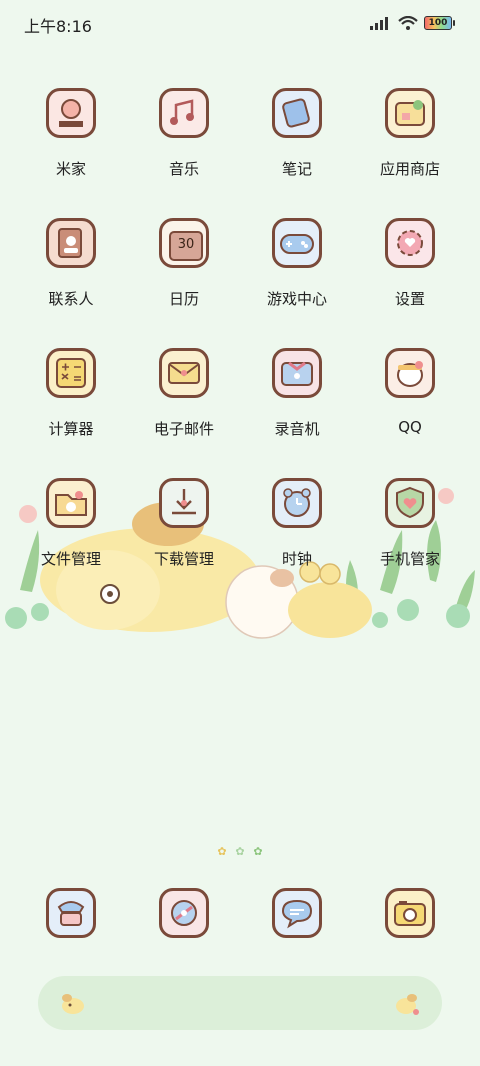 This screenshot has height=1066, width=480. I want to click on contacts-icon, so click(71, 243).